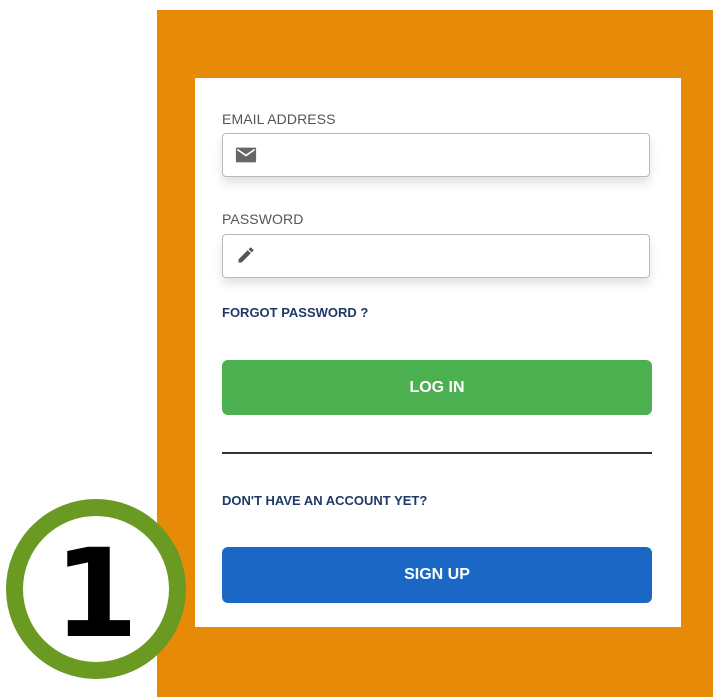 The image size is (713, 697). Describe the element at coordinates (246, 155) in the screenshot. I see `envelope-icon` at that location.